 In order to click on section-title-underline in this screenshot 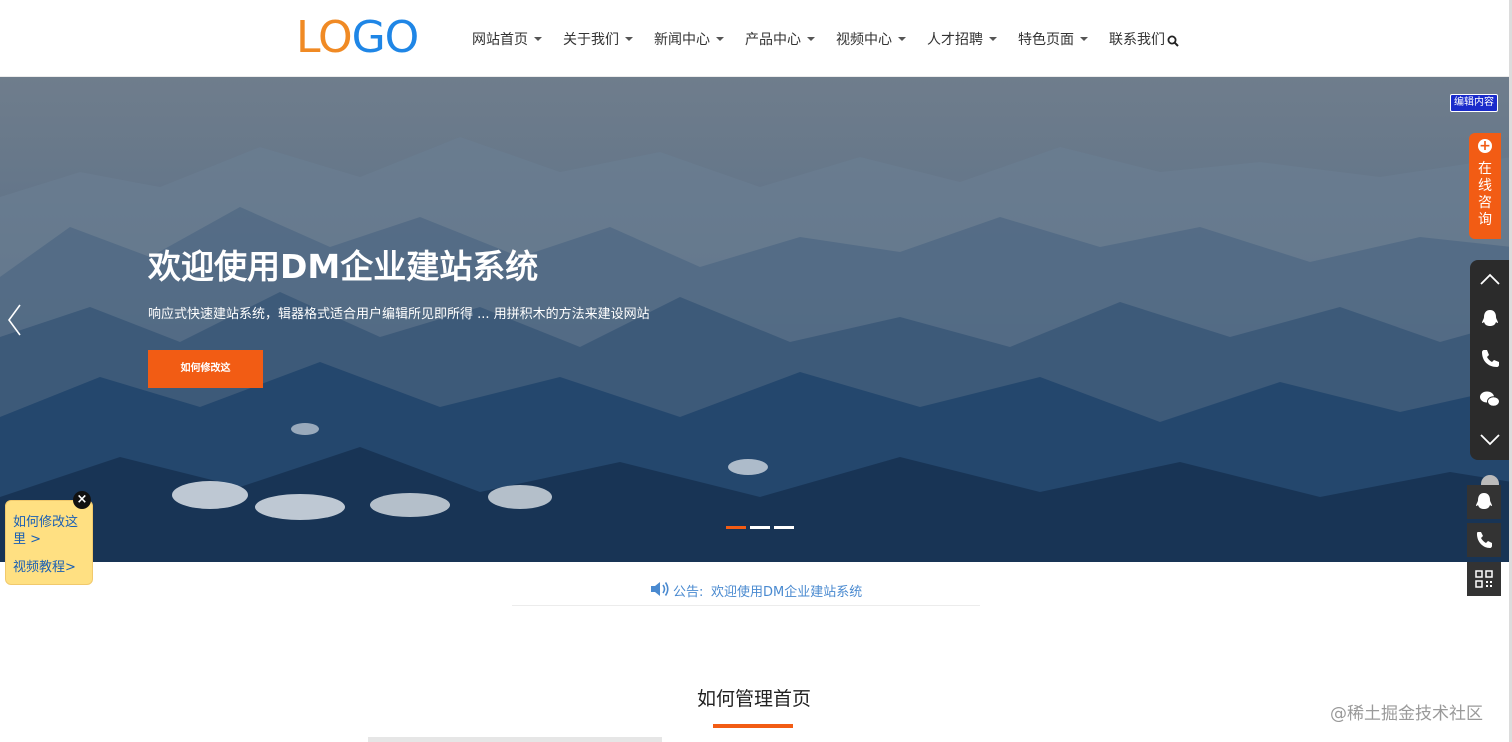, I will do `click(753, 726)`.